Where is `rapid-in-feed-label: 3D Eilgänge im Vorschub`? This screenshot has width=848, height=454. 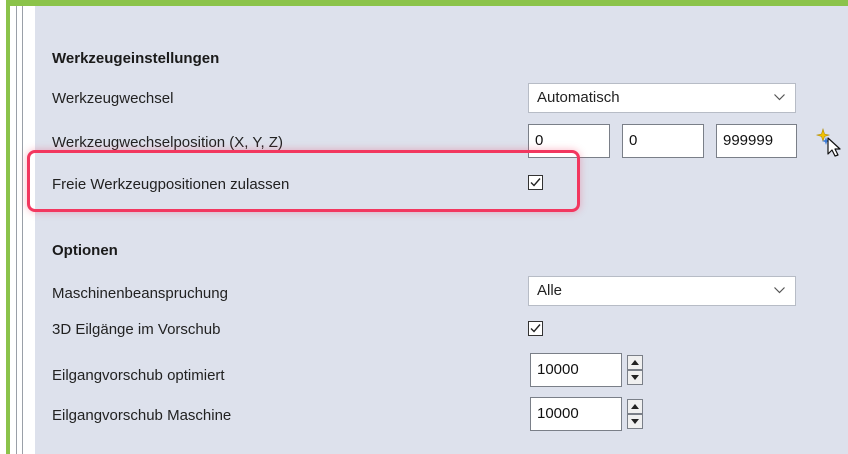 rapid-in-feed-label: 3D Eilgänge im Vorschub is located at coordinates (136, 329).